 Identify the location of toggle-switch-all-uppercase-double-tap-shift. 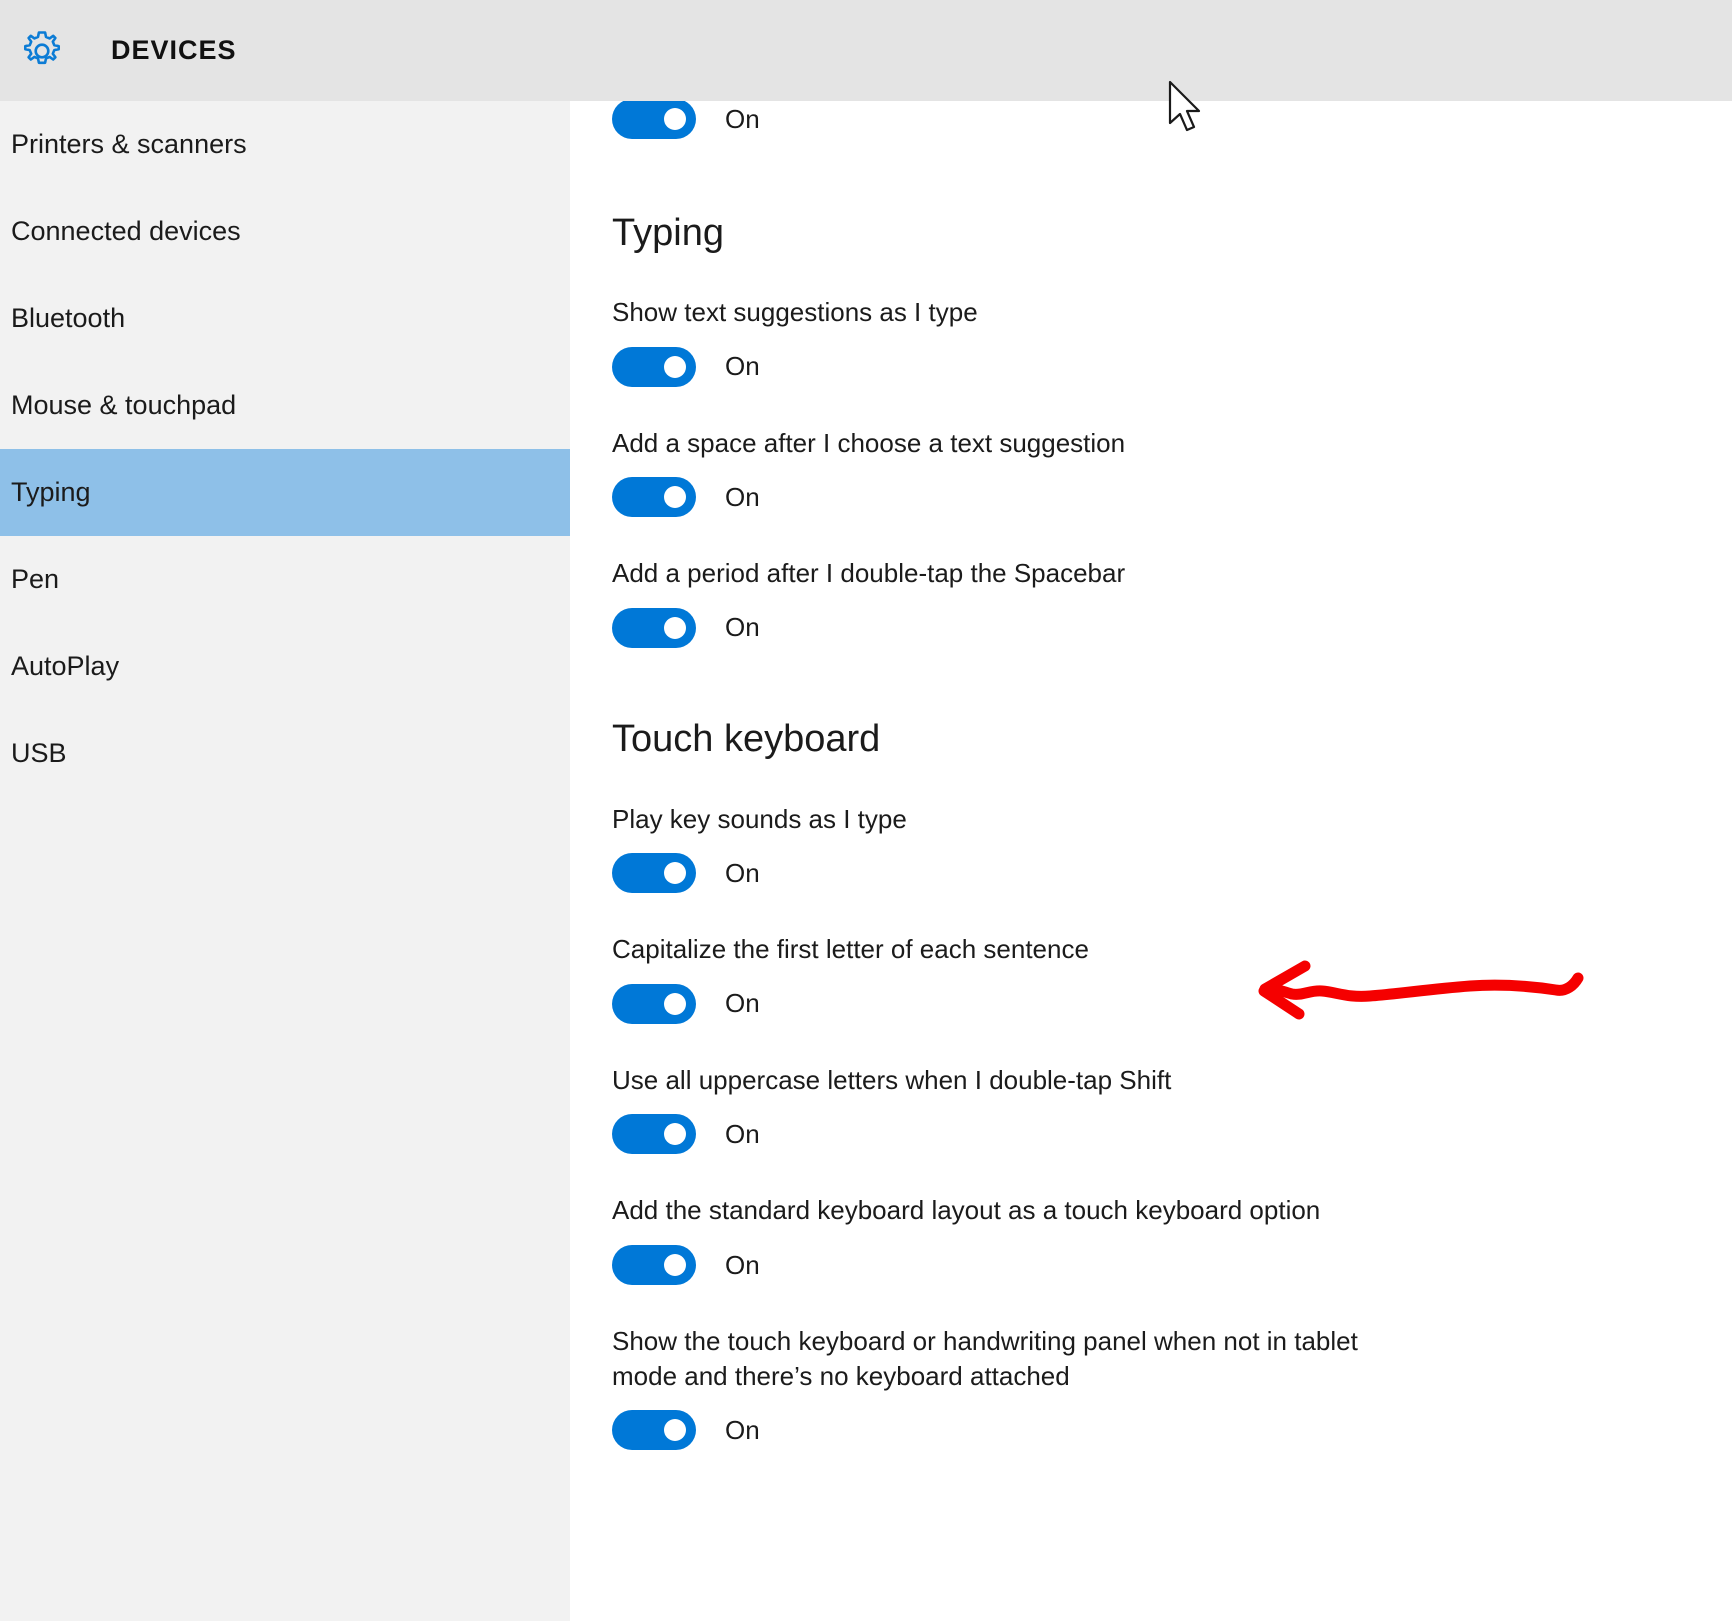
(654, 1134).